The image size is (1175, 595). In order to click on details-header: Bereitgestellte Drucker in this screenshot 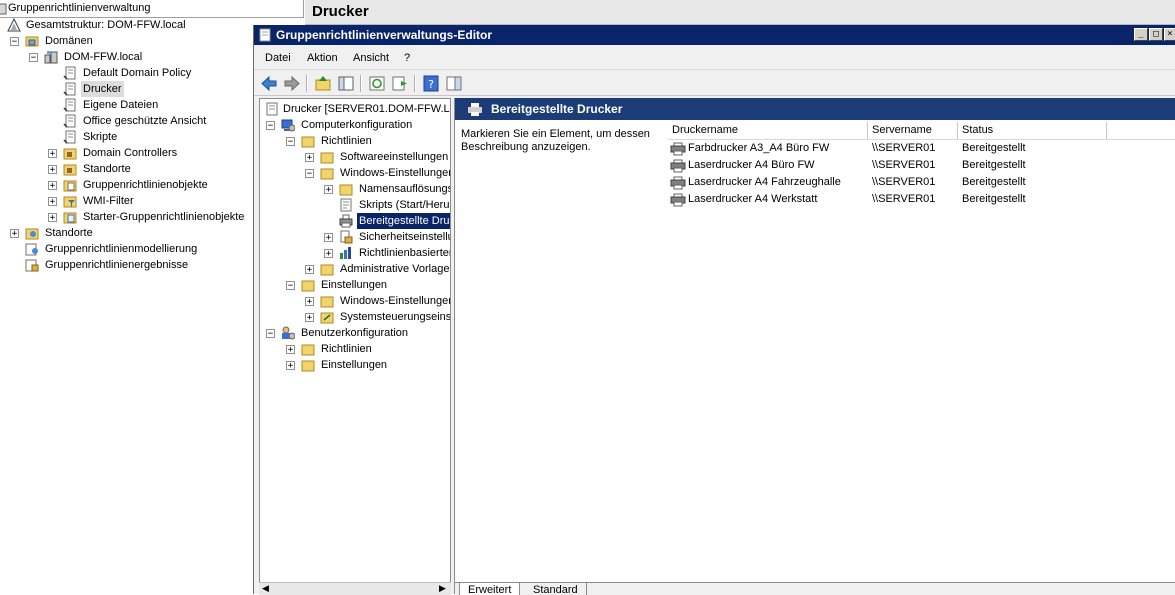, I will do `click(815, 109)`.